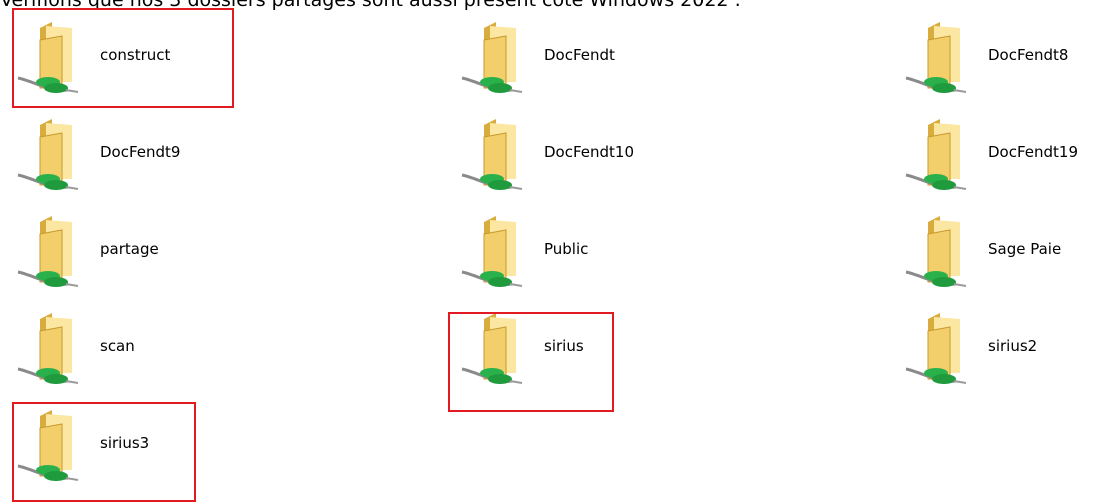 This screenshot has width=1102, height=502. Describe the element at coordinates (1013, 346) in the screenshot. I see `folder-label: sirius2` at that location.